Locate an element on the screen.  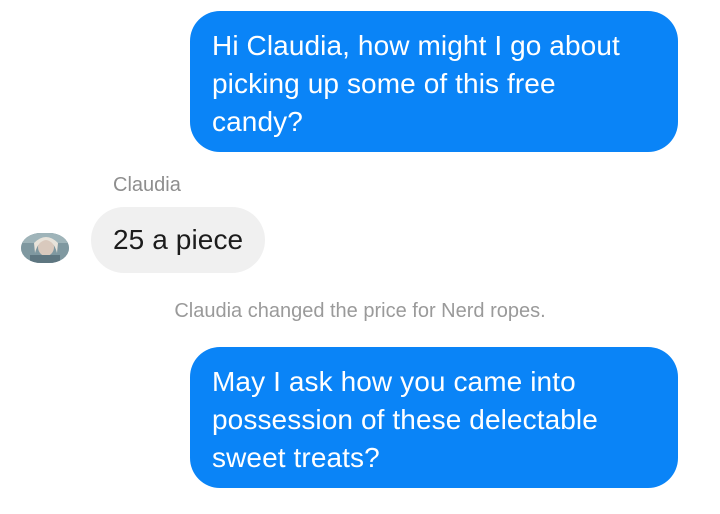
message-text: 25 a piece is located at coordinates (178, 239).